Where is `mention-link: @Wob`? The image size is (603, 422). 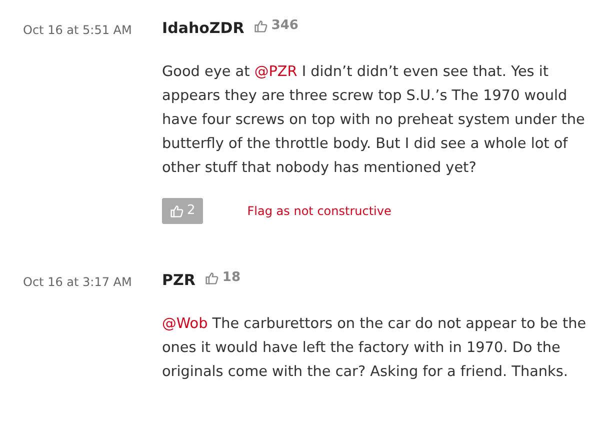 mention-link: @Wob is located at coordinates (185, 324).